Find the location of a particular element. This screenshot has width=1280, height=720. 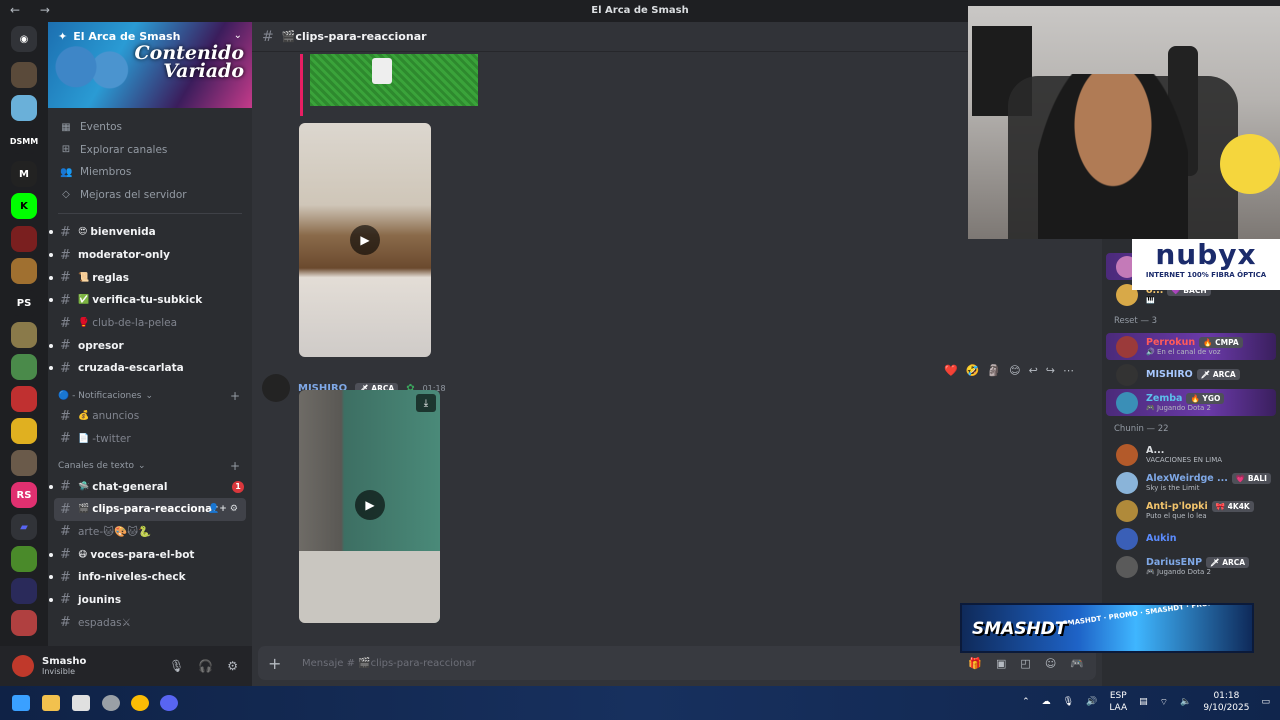

member-item: Zemba 🔥 YGO 🎮 Jugando Dota 2 is located at coordinates (1191, 402).